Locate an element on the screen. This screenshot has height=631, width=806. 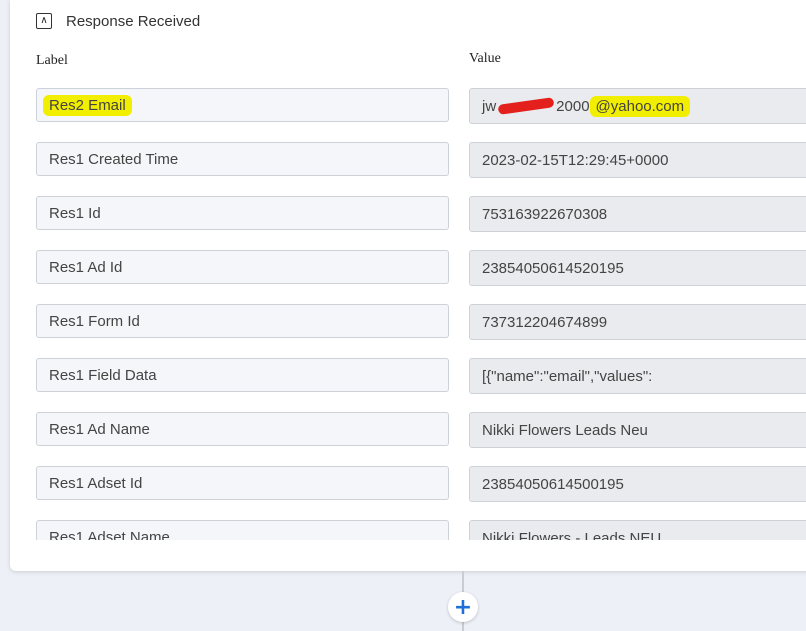
table-row: Res1 Ad Name Nikki Flowers Leads Neu is located at coordinates (408, 430).